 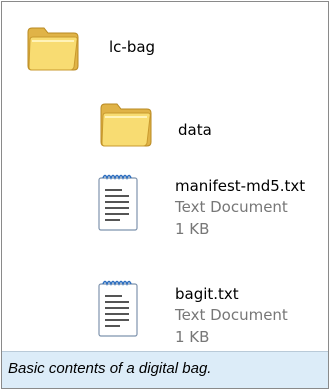 What do you see at coordinates (132, 47) in the screenshot?
I see `folder-name: lc-bag` at bounding box center [132, 47].